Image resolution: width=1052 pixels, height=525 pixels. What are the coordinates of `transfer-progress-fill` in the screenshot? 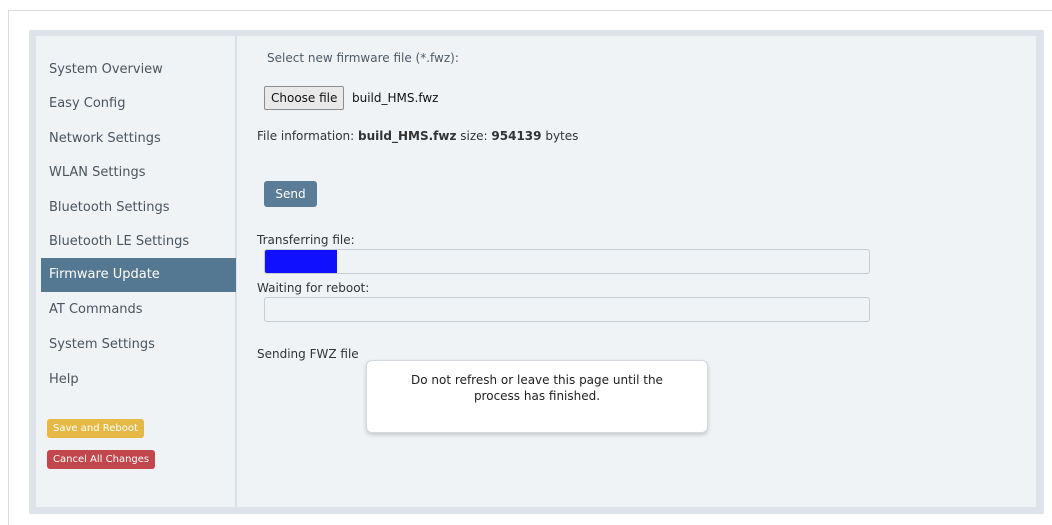 It's located at (301, 261).